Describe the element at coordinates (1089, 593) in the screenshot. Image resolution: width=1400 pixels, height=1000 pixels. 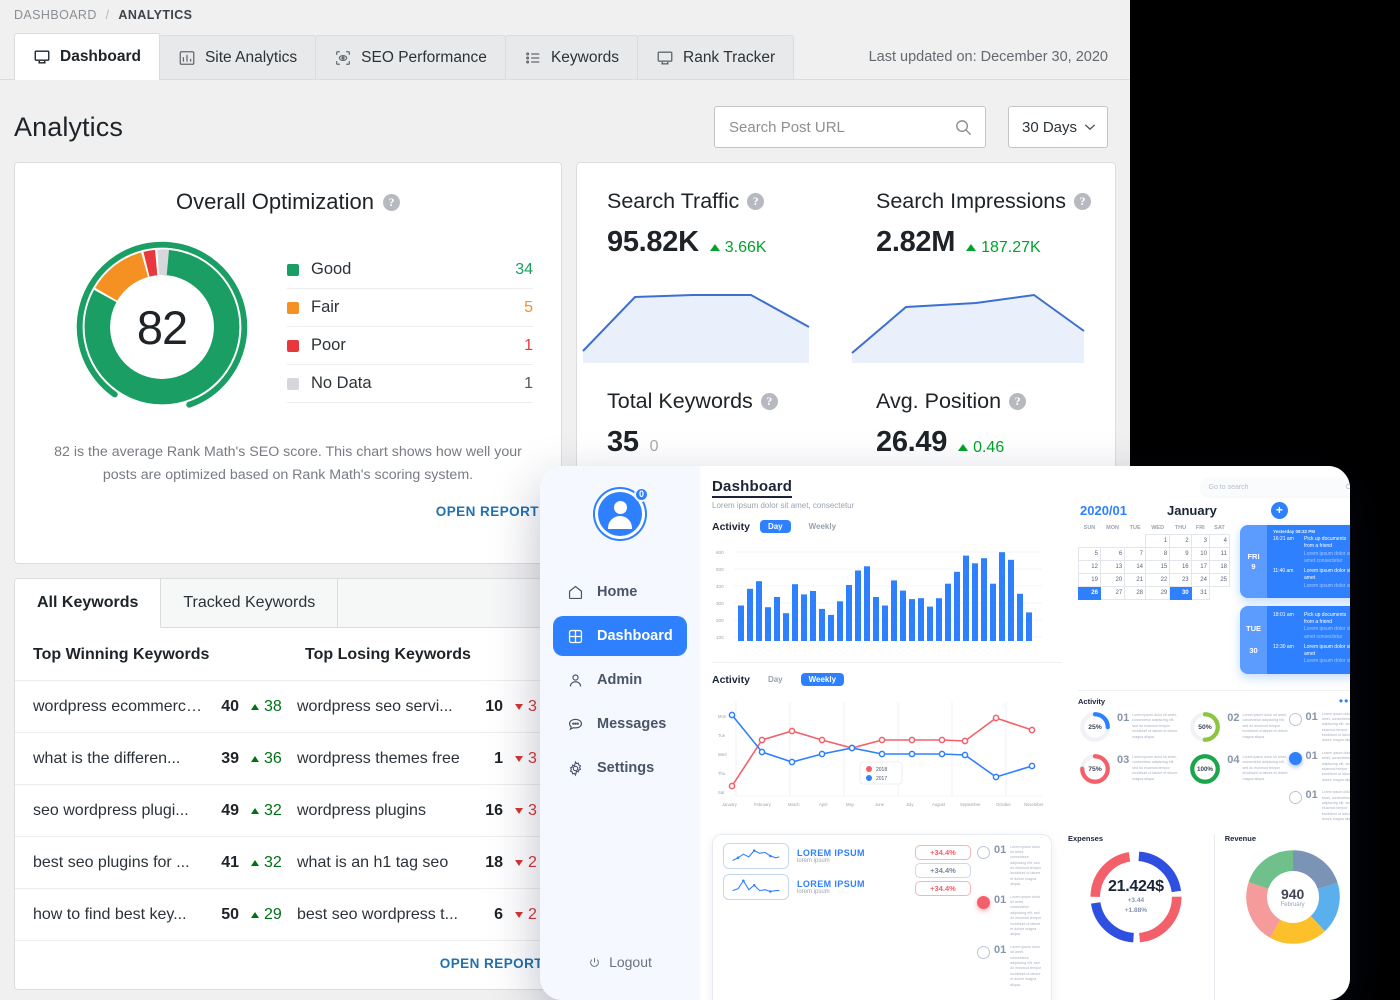
I see `calendar-cell-selected: 26` at that location.